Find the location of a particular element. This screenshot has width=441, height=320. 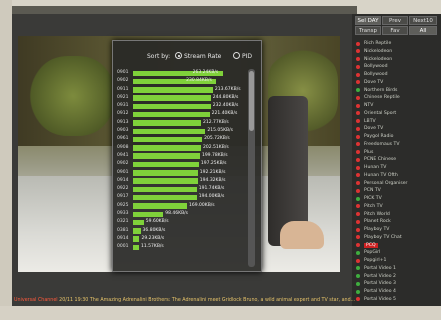

rate-label: 263.24KB/s is located at coordinates (205, 72).